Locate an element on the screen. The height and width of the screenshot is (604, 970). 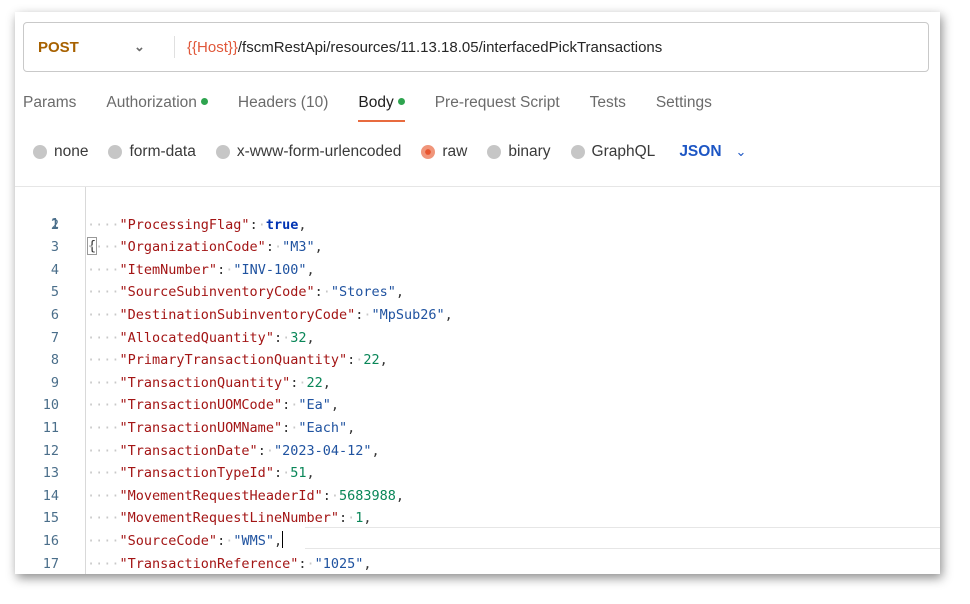
json-key: "AllocatedQuantity" is located at coordinates (196, 337).